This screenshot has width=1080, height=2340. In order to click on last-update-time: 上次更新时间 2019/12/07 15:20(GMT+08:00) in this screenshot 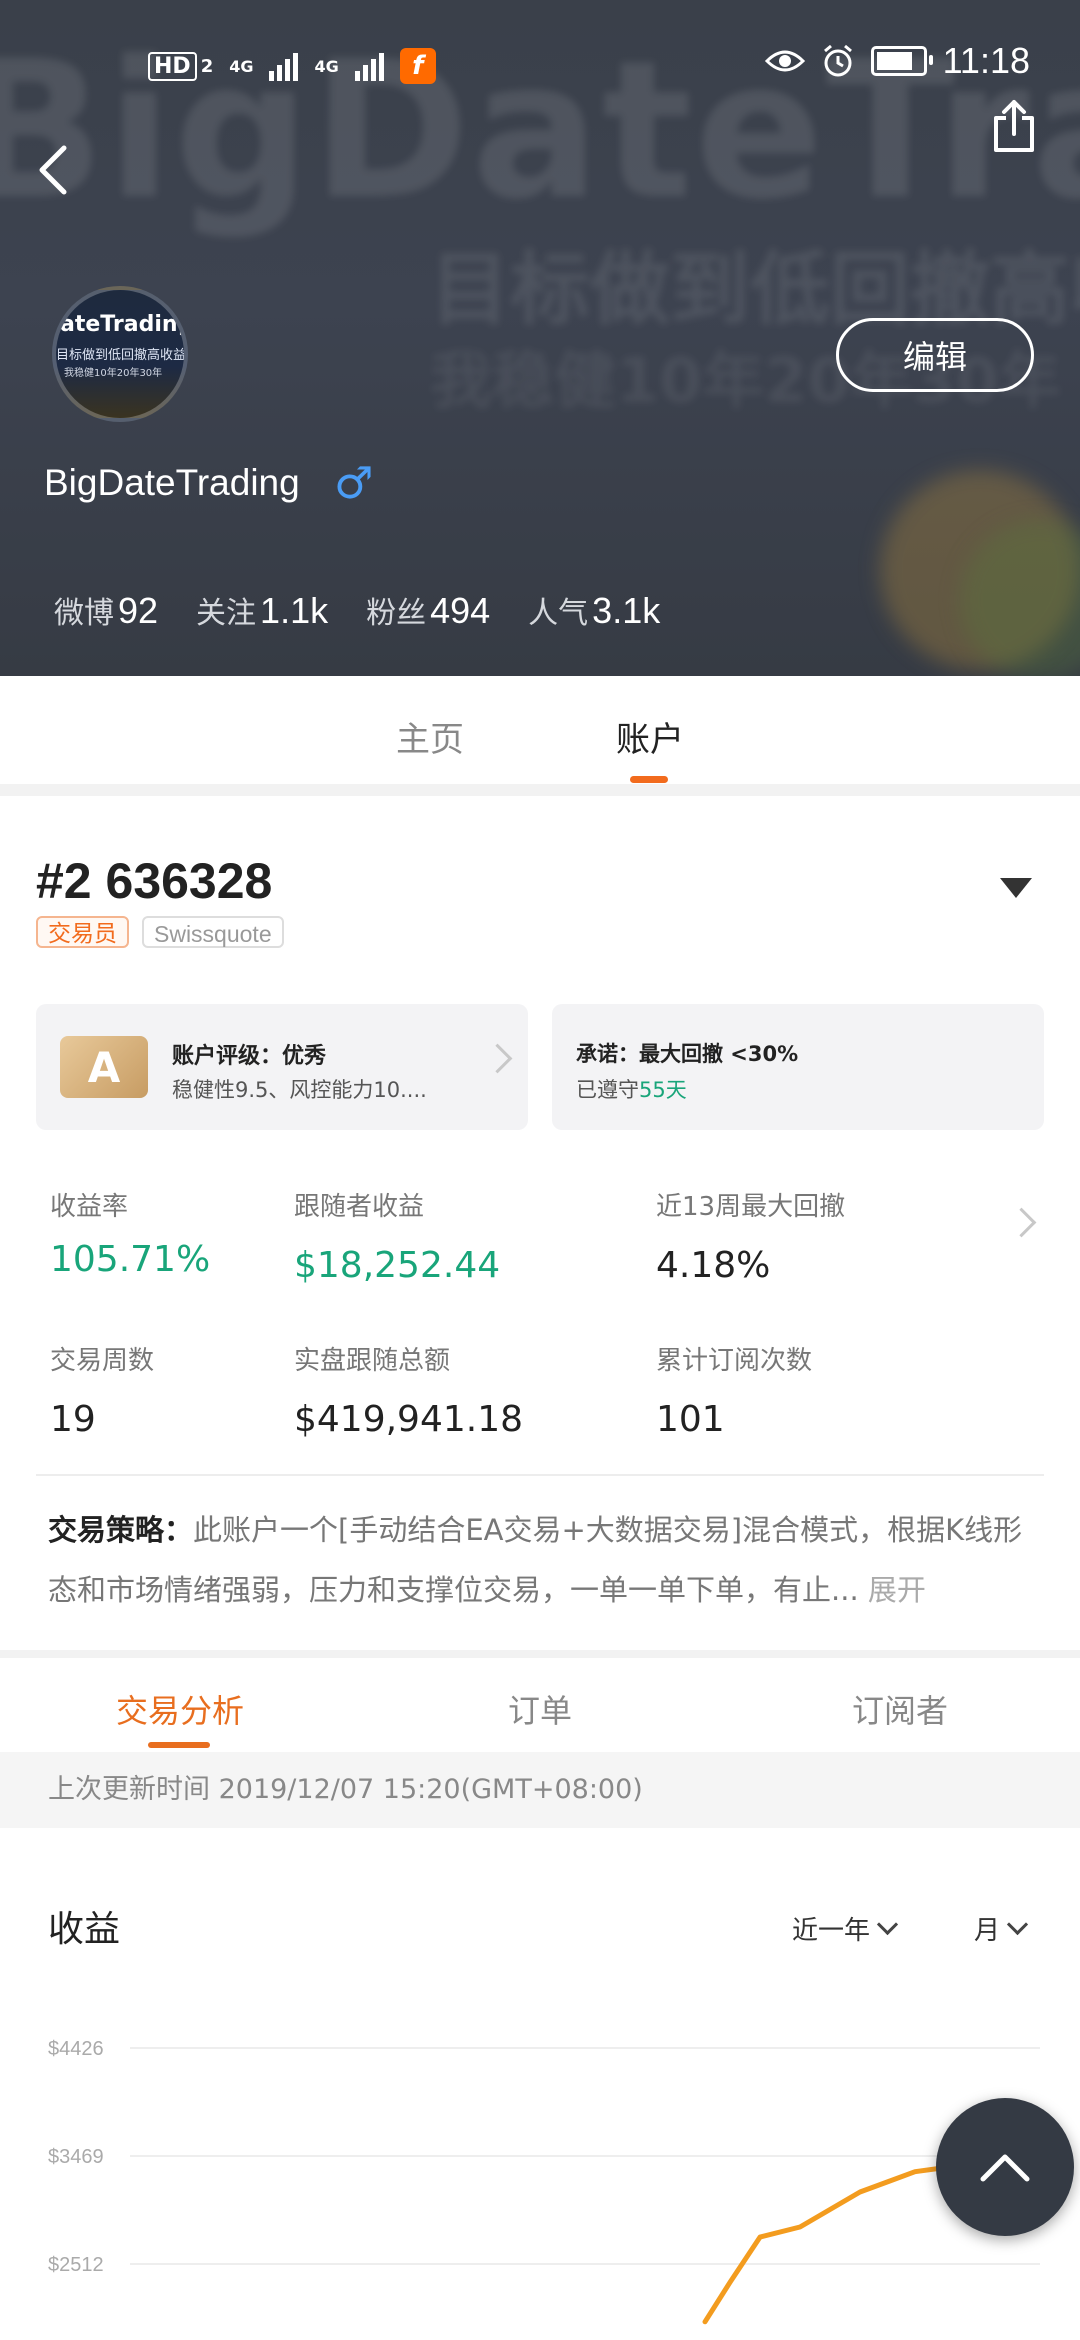, I will do `click(540, 1790)`.